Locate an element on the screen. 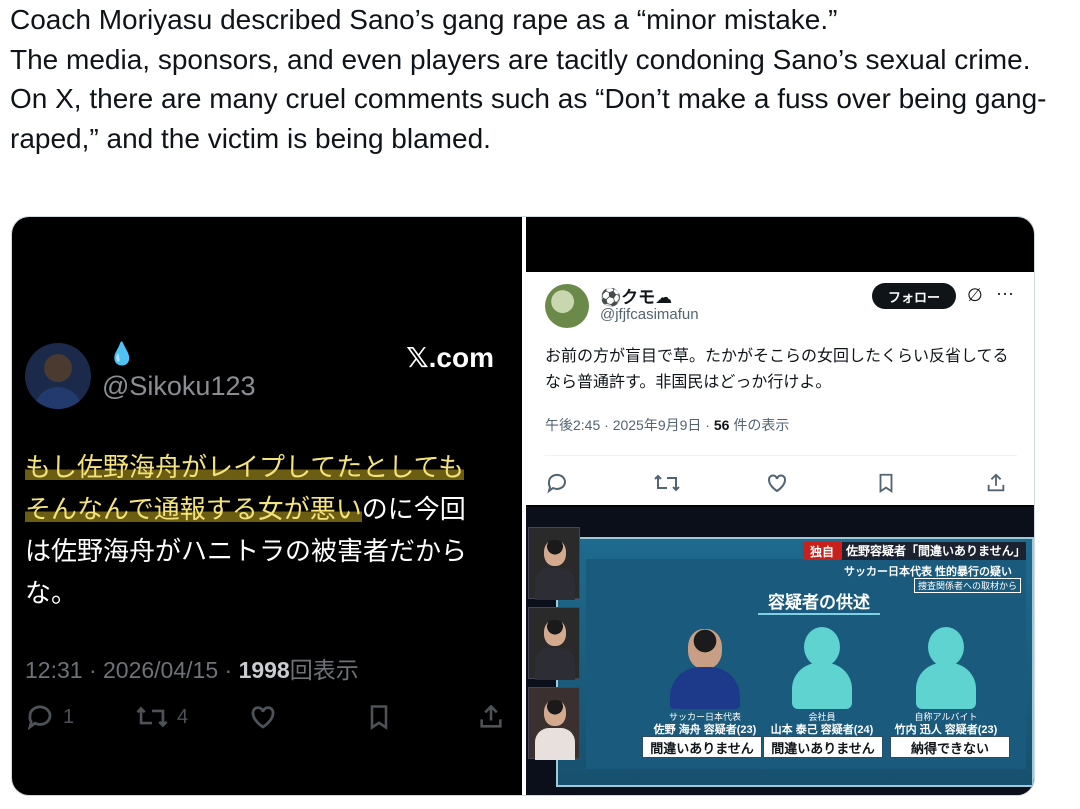 This screenshot has height=809, width=1080. highlighted-text: もし佐野海舟がレイプしてたとしても is located at coordinates (245, 468).